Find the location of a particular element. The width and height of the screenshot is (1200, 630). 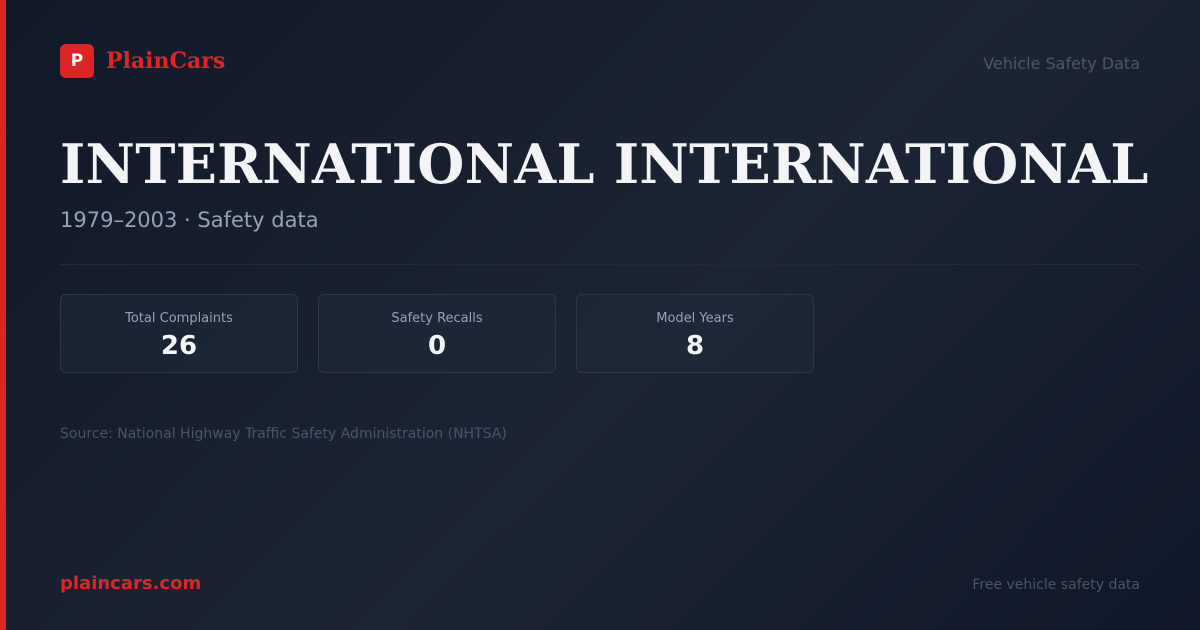

divider is located at coordinates (600, 264).